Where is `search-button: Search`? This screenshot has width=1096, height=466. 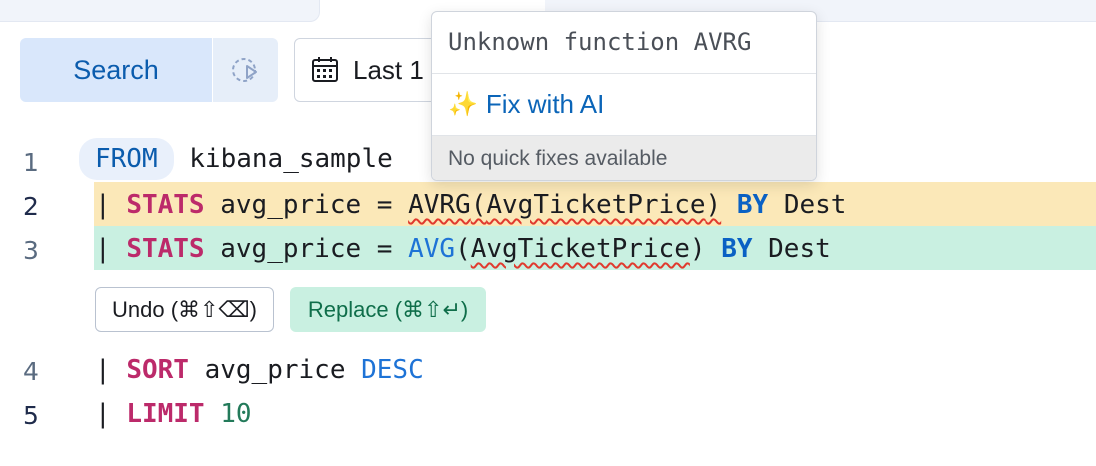 search-button: Search is located at coordinates (116, 70).